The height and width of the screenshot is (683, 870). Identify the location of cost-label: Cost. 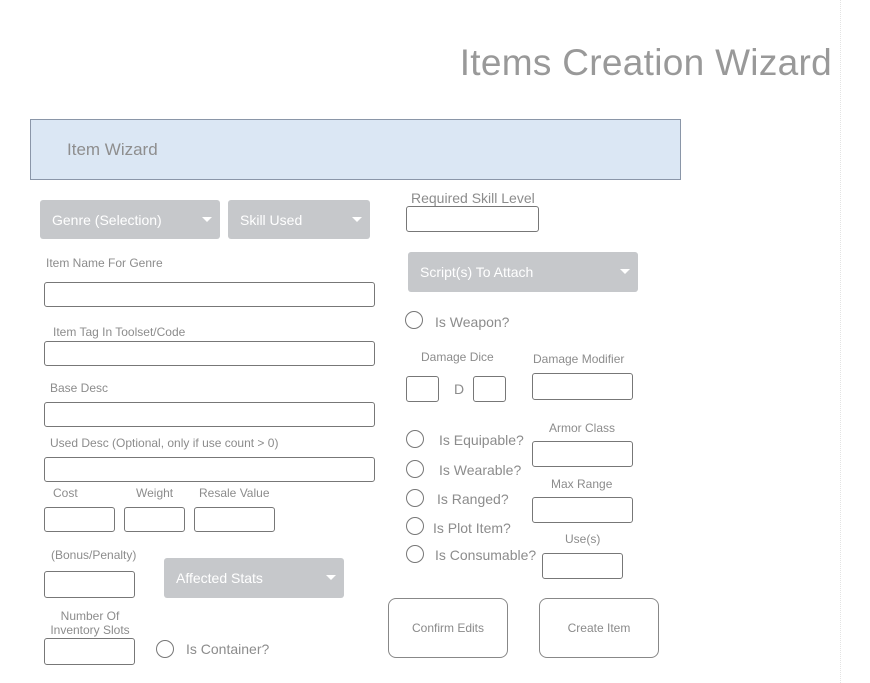
(65, 493).